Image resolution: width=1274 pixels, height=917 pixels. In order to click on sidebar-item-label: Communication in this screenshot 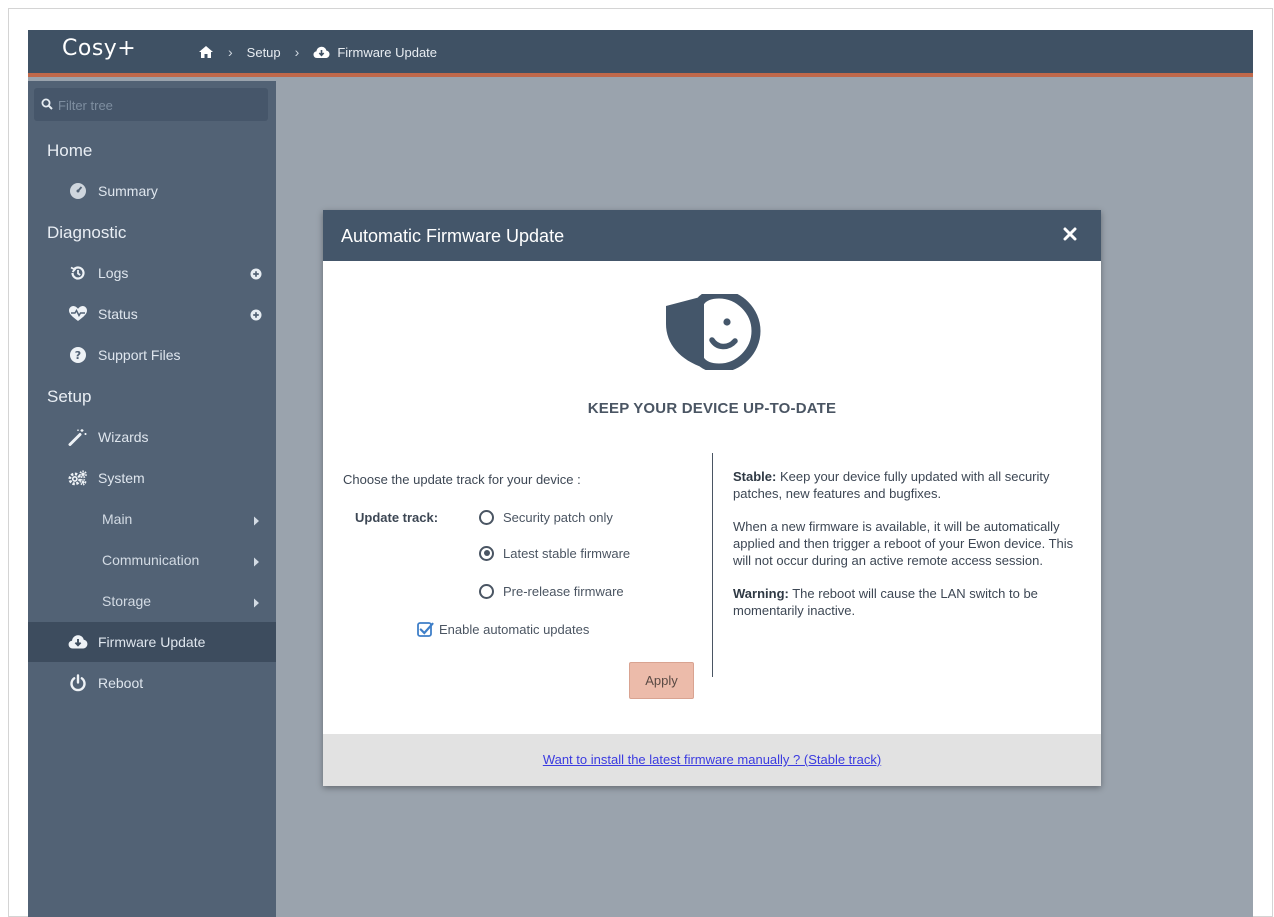, I will do `click(151, 560)`.